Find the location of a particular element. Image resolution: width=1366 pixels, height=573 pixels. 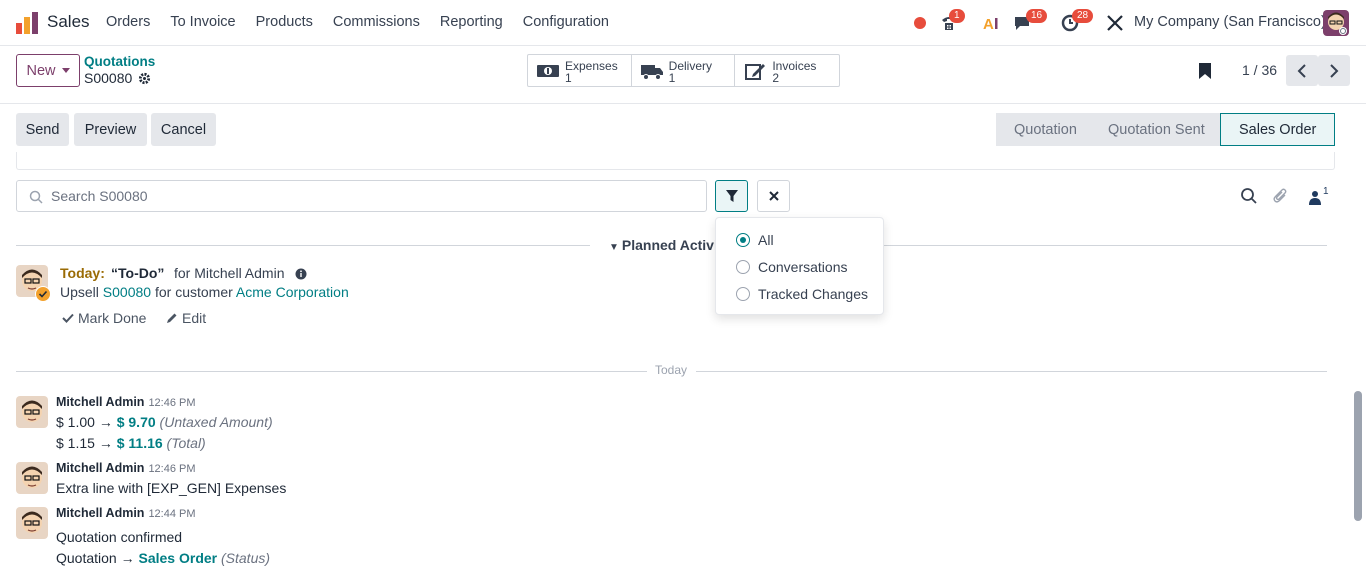

mark-done-button: Mark Done is located at coordinates (104, 318).